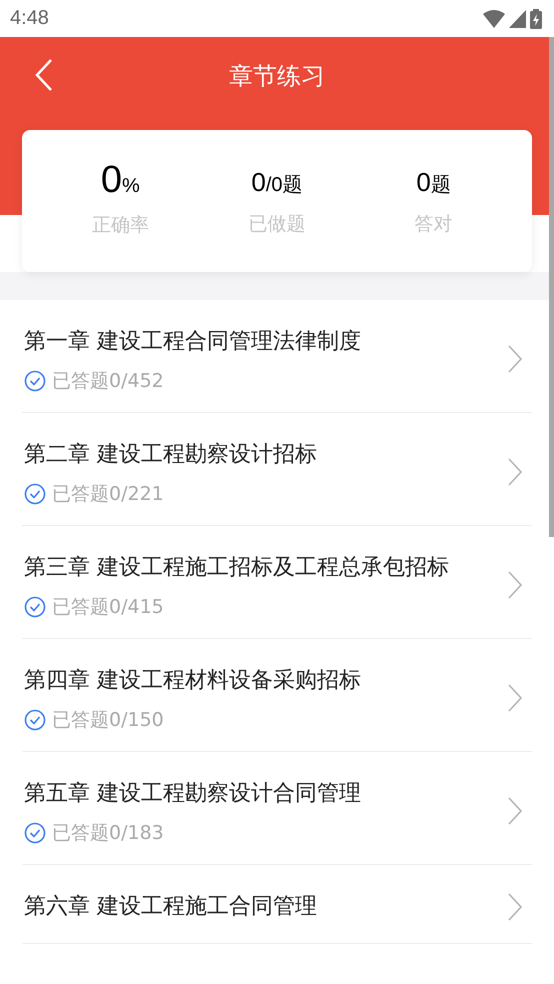 This screenshot has height=984, width=554. Describe the element at coordinates (192, 681) in the screenshot. I see `chapter-title: 第四章 建设工程材料设备采购招标` at that location.